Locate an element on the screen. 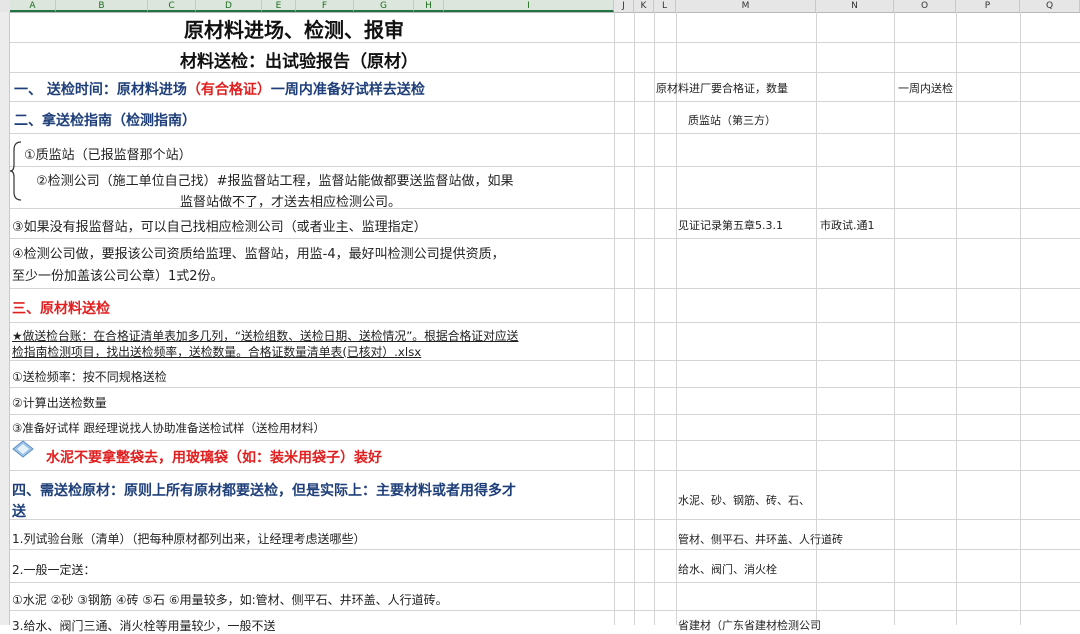 This screenshot has width=1080, height=634. ledger-link-line2: 检指南检测项目，找出送检频率，送检数量。合格证数量清单表(已核对）.xlsx is located at coordinates (216, 351).